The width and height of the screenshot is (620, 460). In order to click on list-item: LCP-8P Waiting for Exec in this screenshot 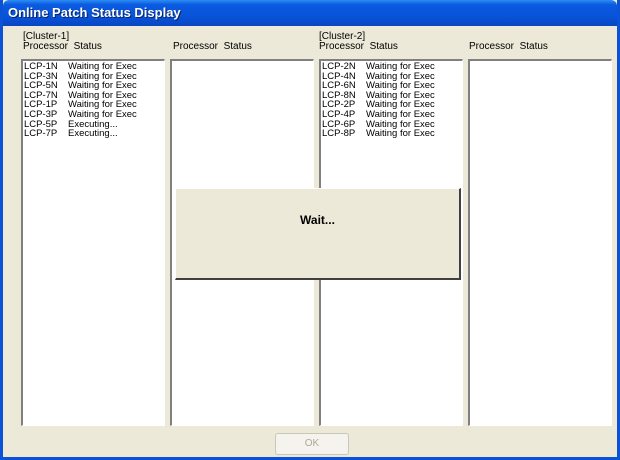, I will do `click(391, 134)`.